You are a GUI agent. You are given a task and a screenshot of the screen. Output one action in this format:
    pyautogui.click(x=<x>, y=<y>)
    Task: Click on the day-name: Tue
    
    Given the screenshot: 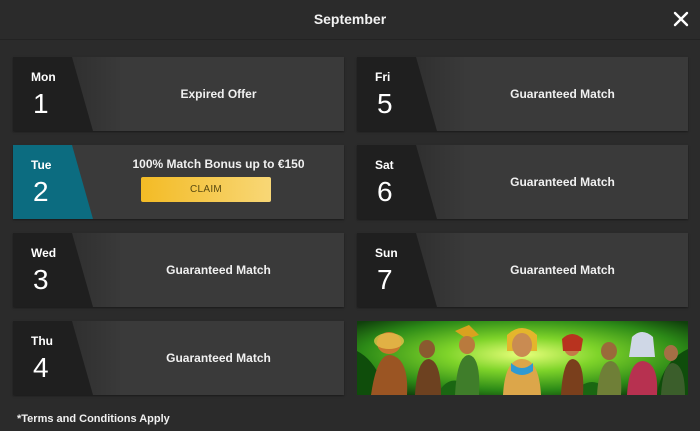 What is the action you would take?
    pyautogui.click(x=41, y=165)
    